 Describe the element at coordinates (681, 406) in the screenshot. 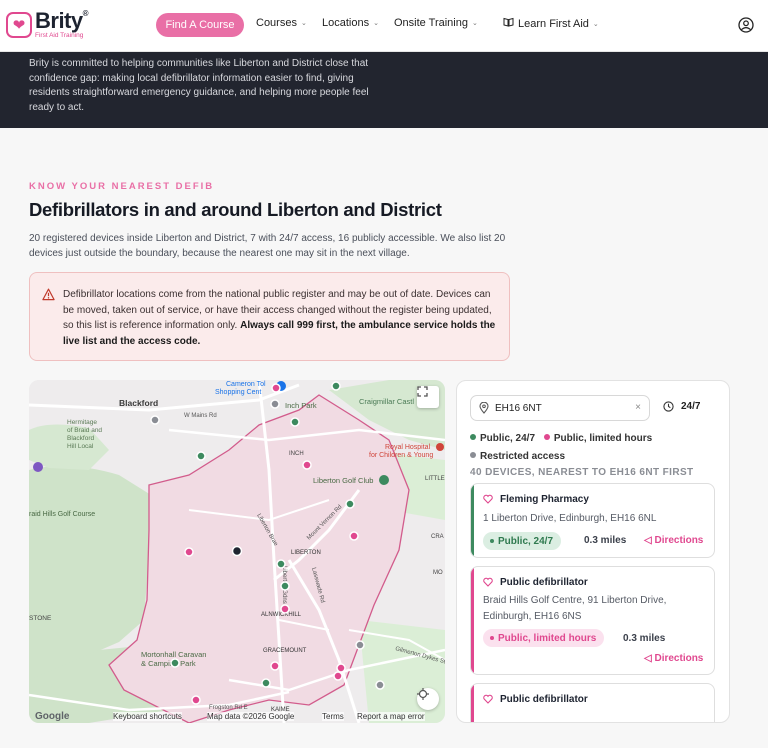

I see `24-7-filter-toggle: 24/7` at that location.